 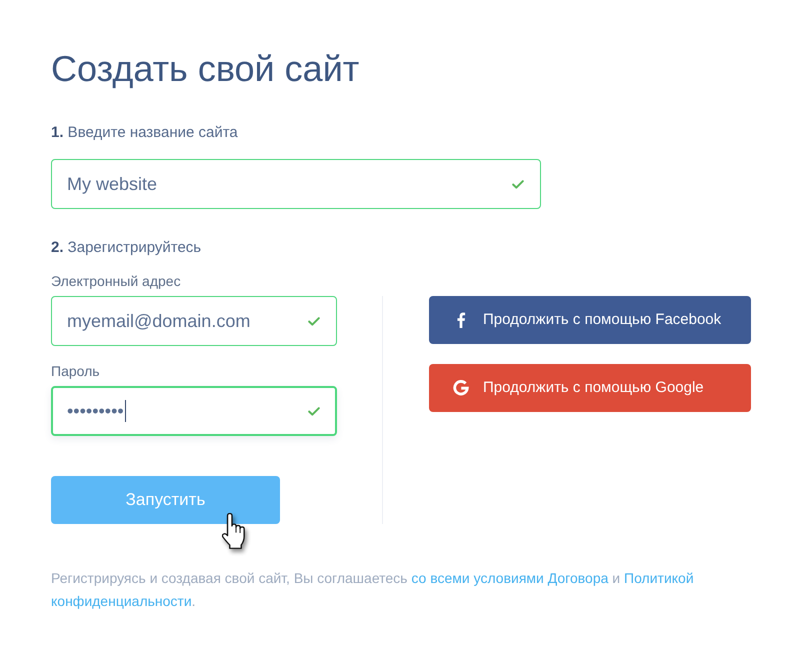 I want to click on facebook-login-button: Продолжить с помощью Facebook, so click(x=590, y=320).